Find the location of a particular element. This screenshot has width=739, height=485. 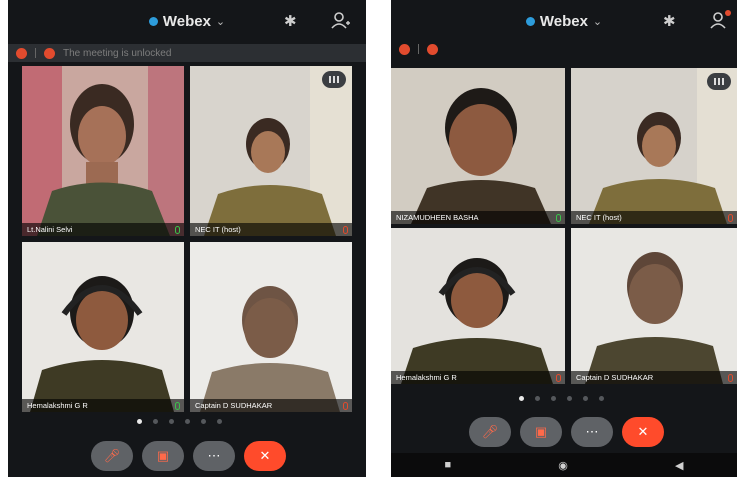

video-tile: Lt.Nalini Selvi is located at coordinates (103, 151).